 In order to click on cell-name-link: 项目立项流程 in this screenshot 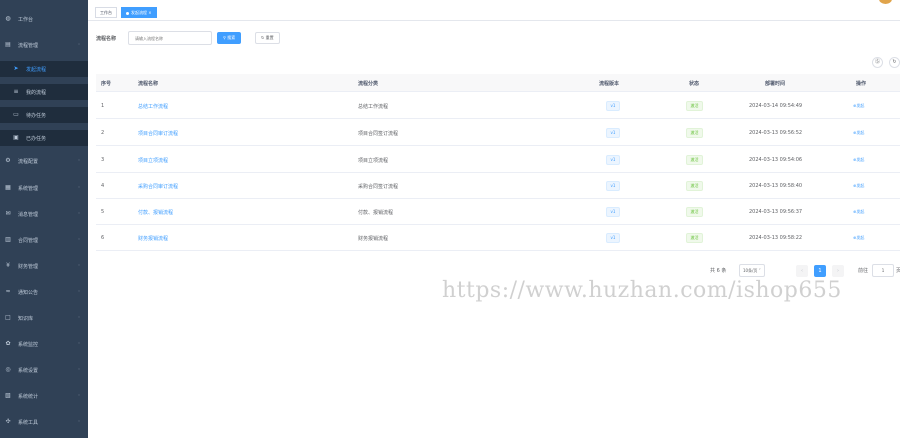, I will do `click(153, 160)`.